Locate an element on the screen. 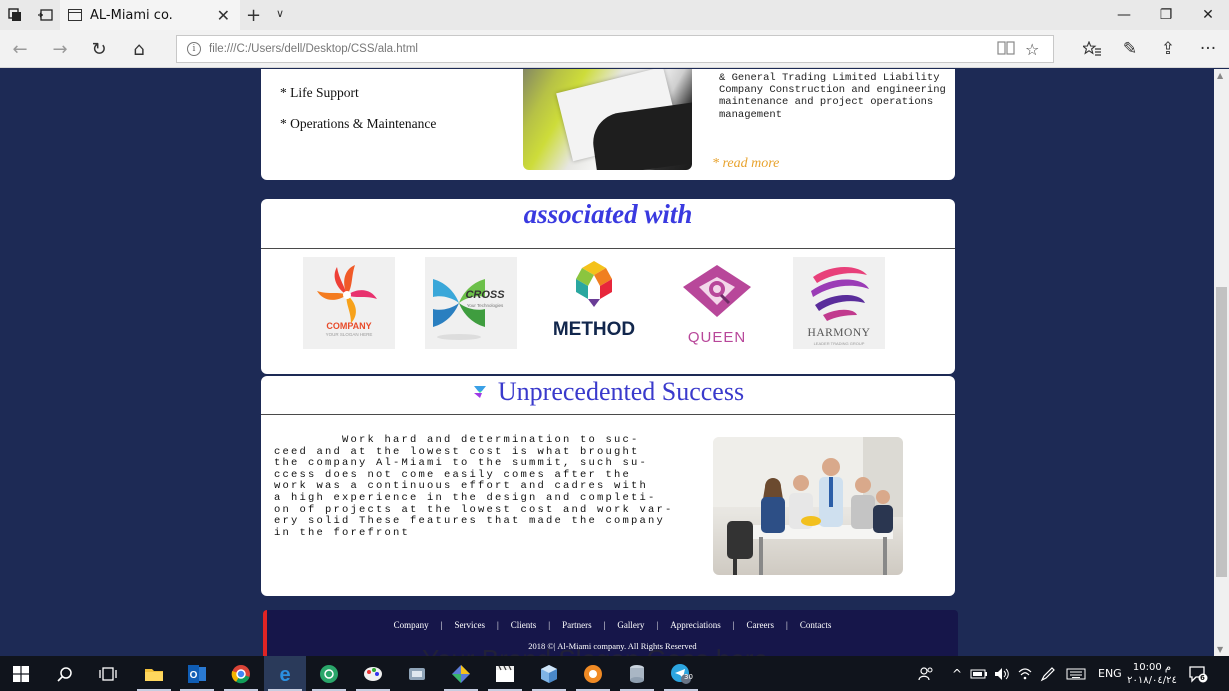 The width and height of the screenshot is (1229, 691). logo-tagline: LEADER TRADING GROUP is located at coordinates (839, 343).